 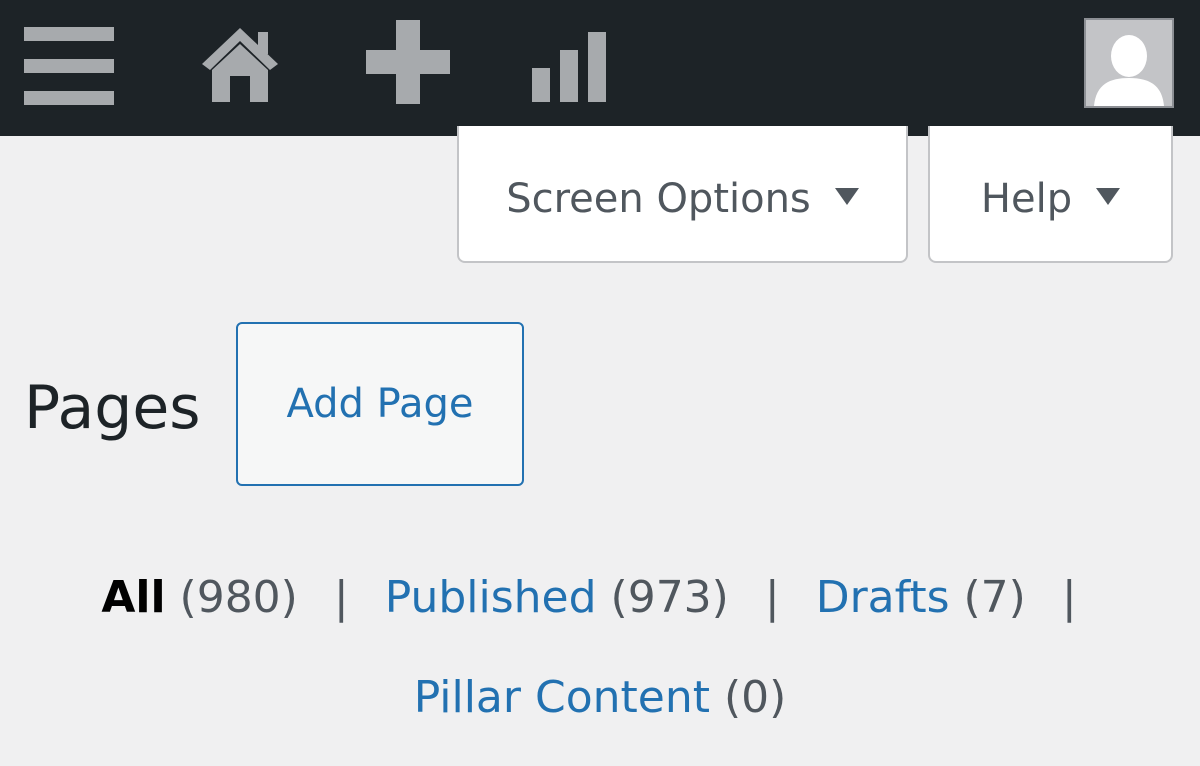 I want to click on plus-icon, so click(x=408, y=62).